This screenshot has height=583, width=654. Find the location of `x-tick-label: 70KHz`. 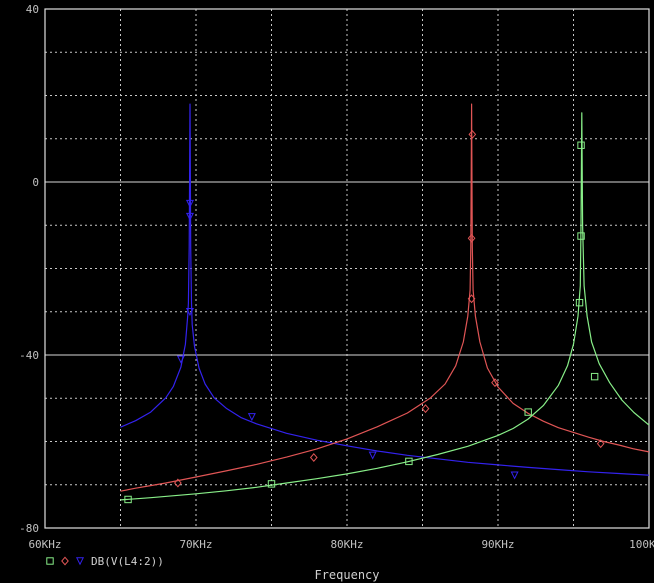

x-tick-label: 70KHz is located at coordinates (195, 544).